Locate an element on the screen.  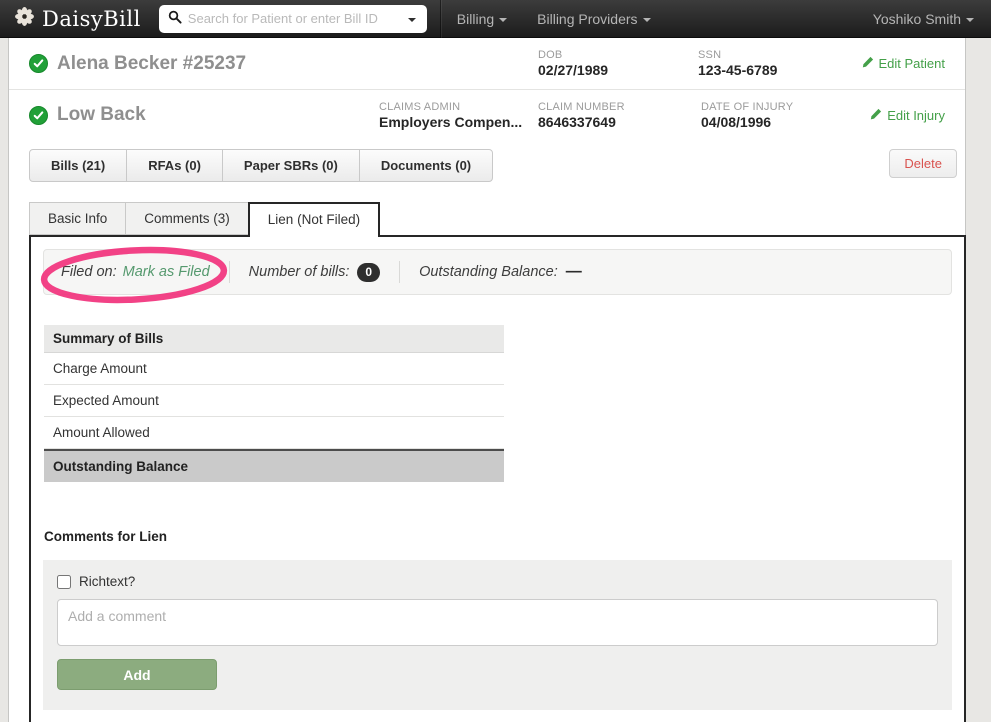
daisy-flower-icon is located at coordinates (24, 19).